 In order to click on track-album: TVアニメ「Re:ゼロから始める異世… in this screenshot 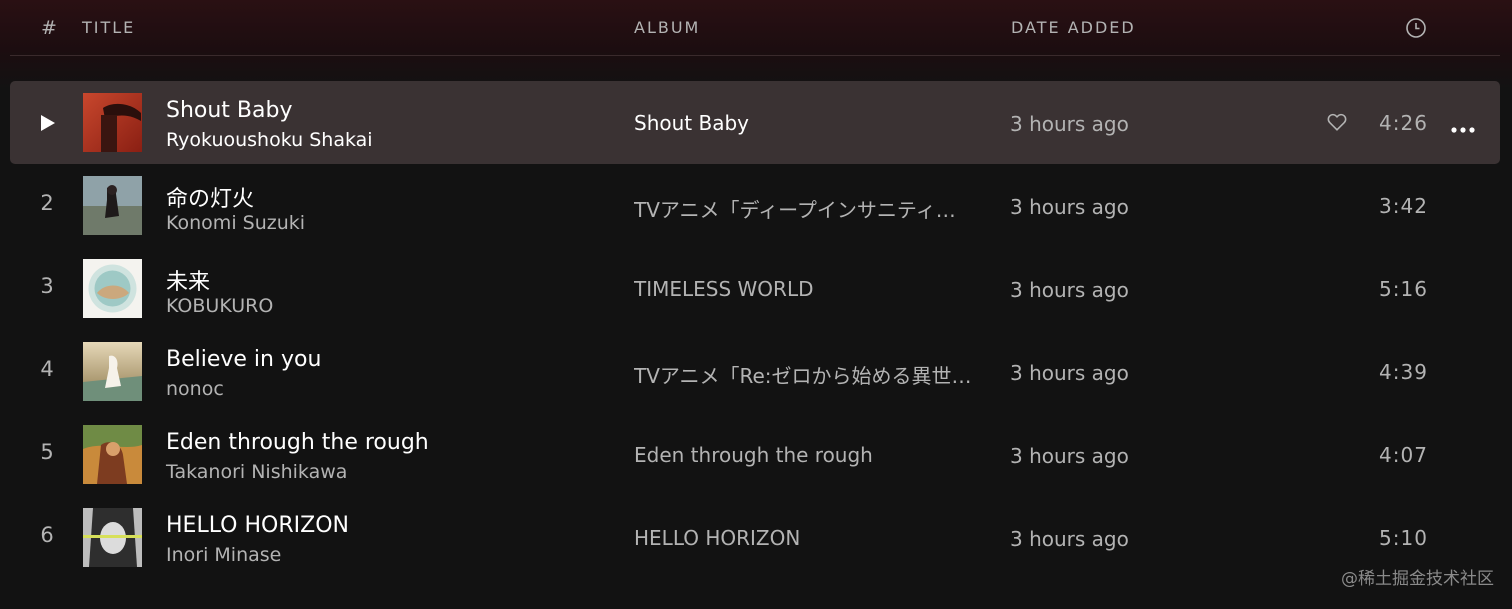, I will do `click(809, 374)`.